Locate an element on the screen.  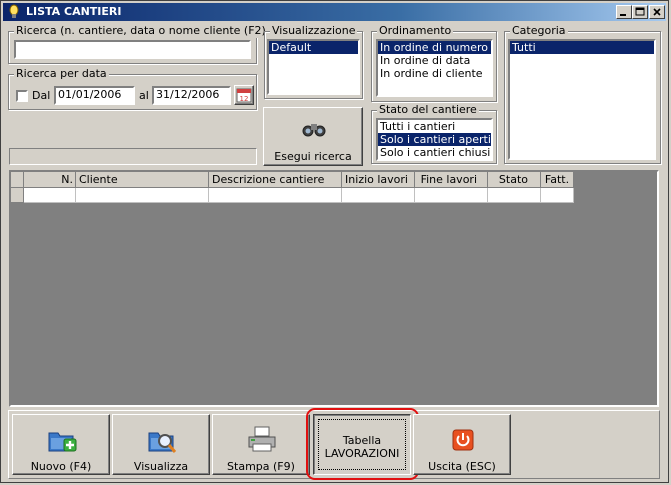
lavorazioni-line2: LAVORAZIONI is located at coordinates (362, 453).